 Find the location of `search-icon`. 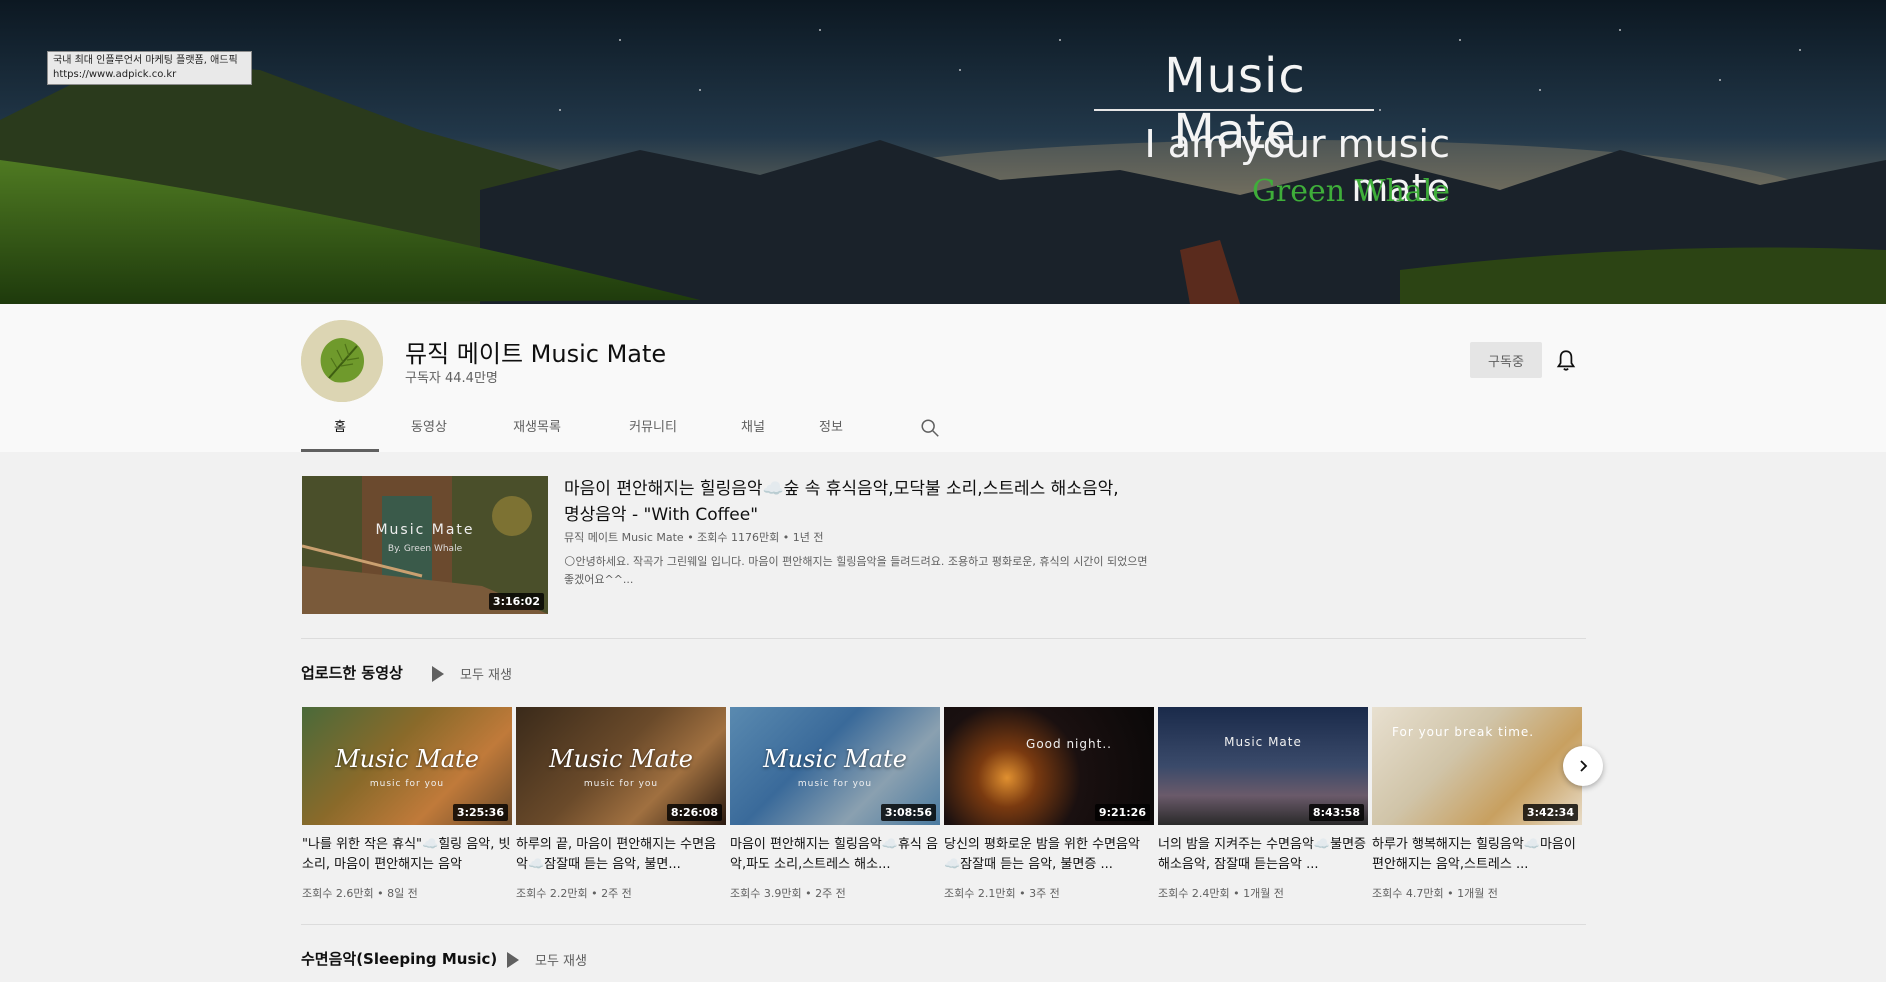

search-icon is located at coordinates (930, 428).